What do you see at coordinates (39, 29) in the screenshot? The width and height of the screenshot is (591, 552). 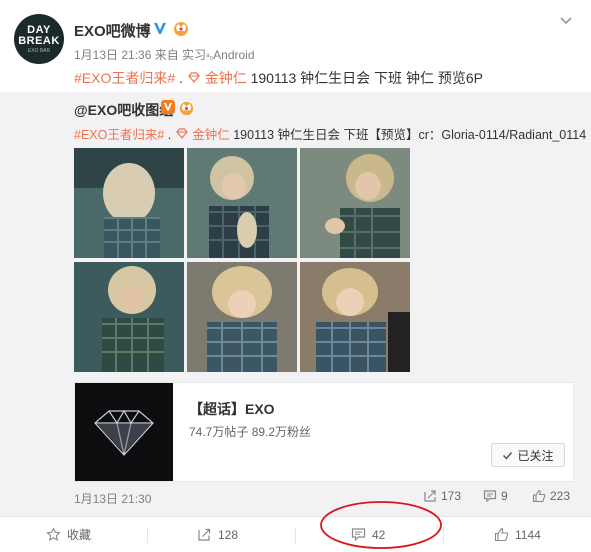 I see `avatar-text-line-1: DAY` at bounding box center [39, 29].